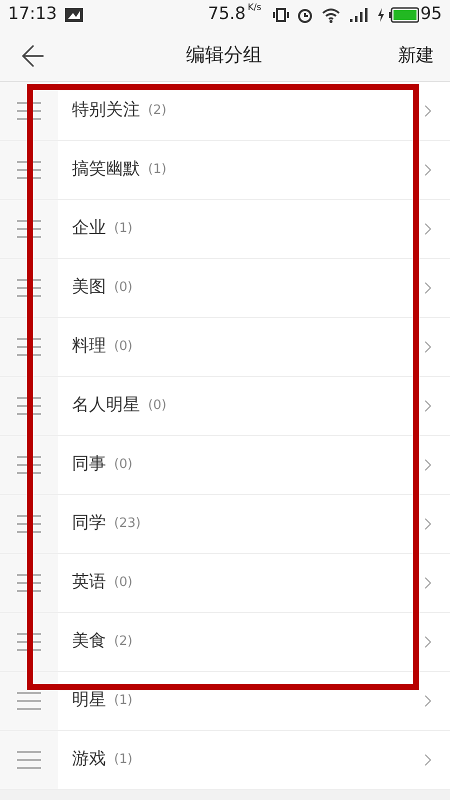 The width and height of the screenshot is (450, 800). What do you see at coordinates (74, 15) in the screenshot?
I see `image-icon` at bounding box center [74, 15].